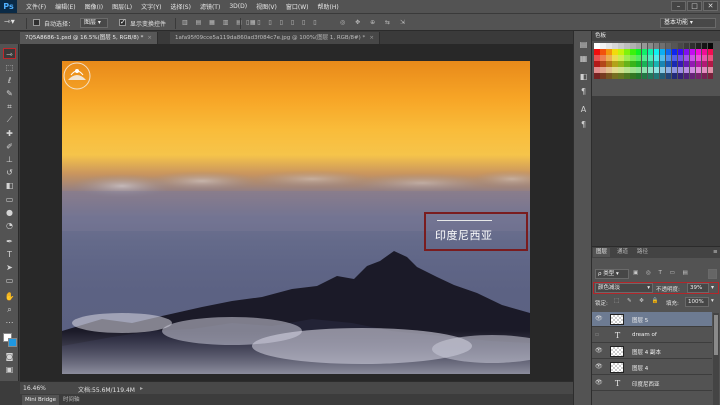 The image size is (720, 405). Describe the element at coordinates (9, 106) in the screenshot. I see `crop-tool-icon: ⌗` at that location.